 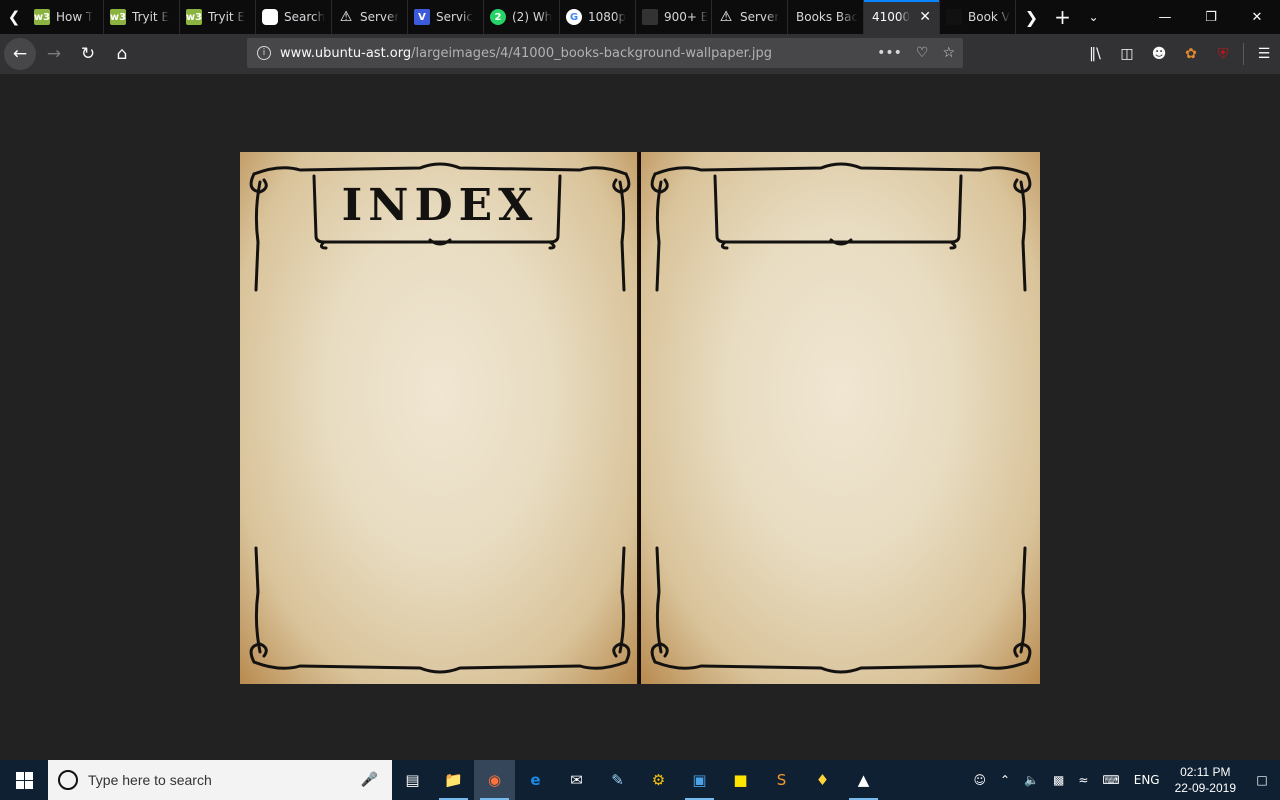 I want to click on taskbar-search-box: Type here to search 🎤, so click(x=220, y=780).